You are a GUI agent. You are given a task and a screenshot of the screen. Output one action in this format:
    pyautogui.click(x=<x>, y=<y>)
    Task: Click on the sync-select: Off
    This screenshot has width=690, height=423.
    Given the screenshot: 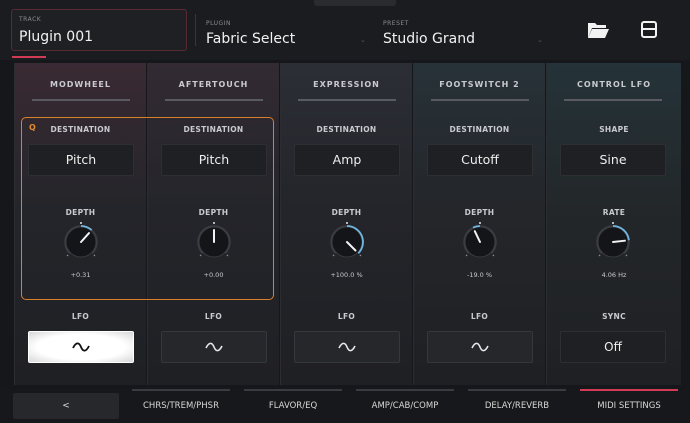 What is the action you would take?
    pyautogui.click(x=613, y=347)
    